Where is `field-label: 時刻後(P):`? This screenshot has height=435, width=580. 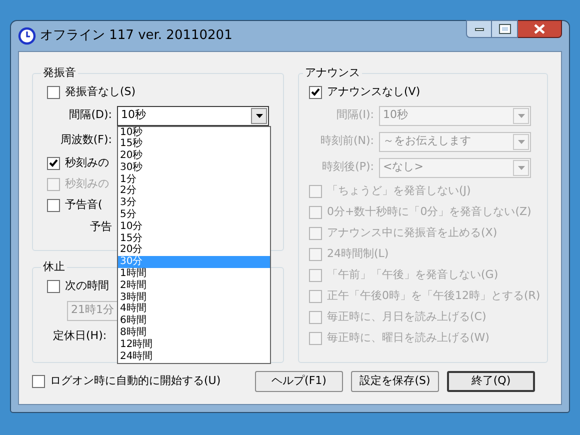
field-label: 時刻後(P): is located at coordinates (348, 167).